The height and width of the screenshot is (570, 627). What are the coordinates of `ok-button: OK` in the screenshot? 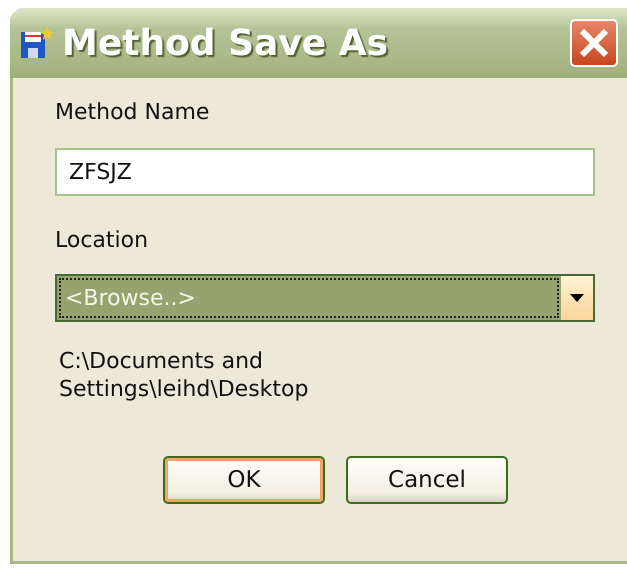 It's located at (244, 480).